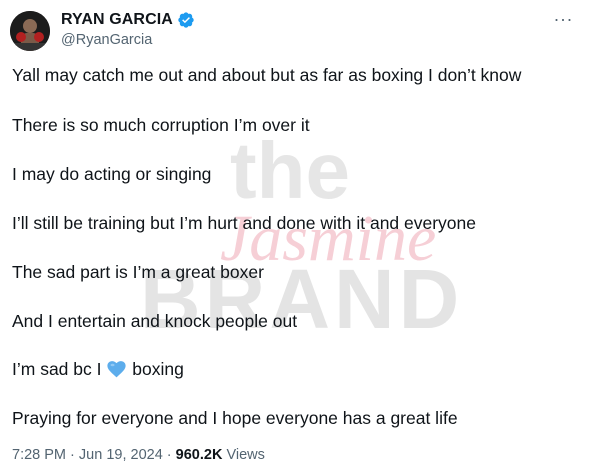  Describe the element at coordinates (245, 455) in the screenshot. I see `views-label: Views` at that location.